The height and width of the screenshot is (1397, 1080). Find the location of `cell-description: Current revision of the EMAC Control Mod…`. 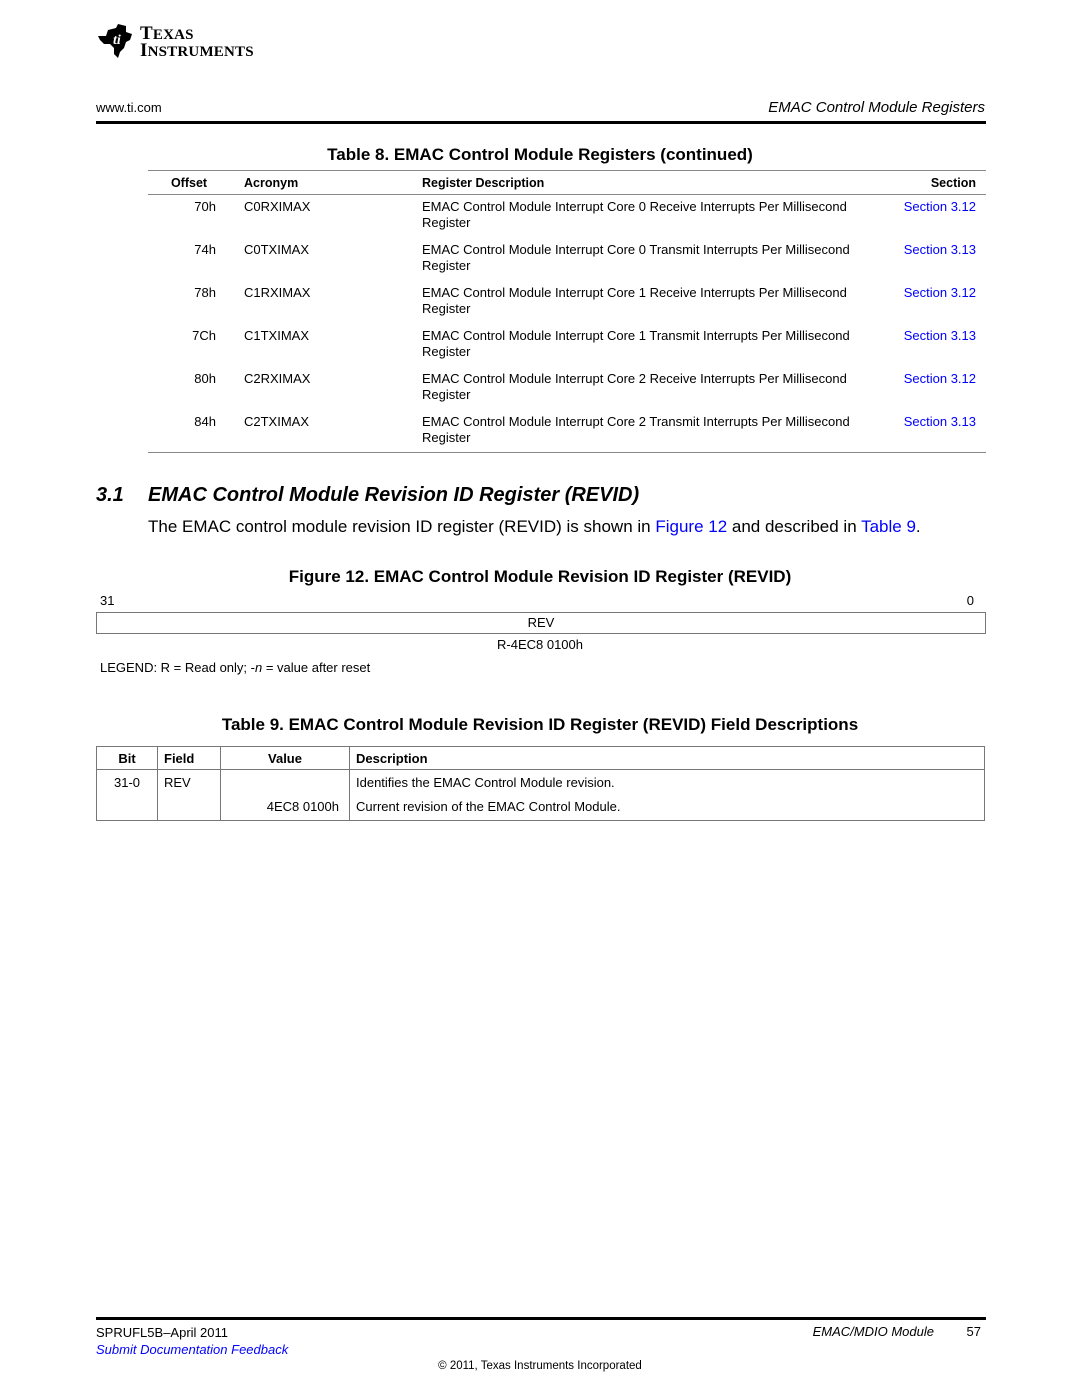

cell-description: Current revision of the EMAC Control Mod… is located at coordinates (667, 807).